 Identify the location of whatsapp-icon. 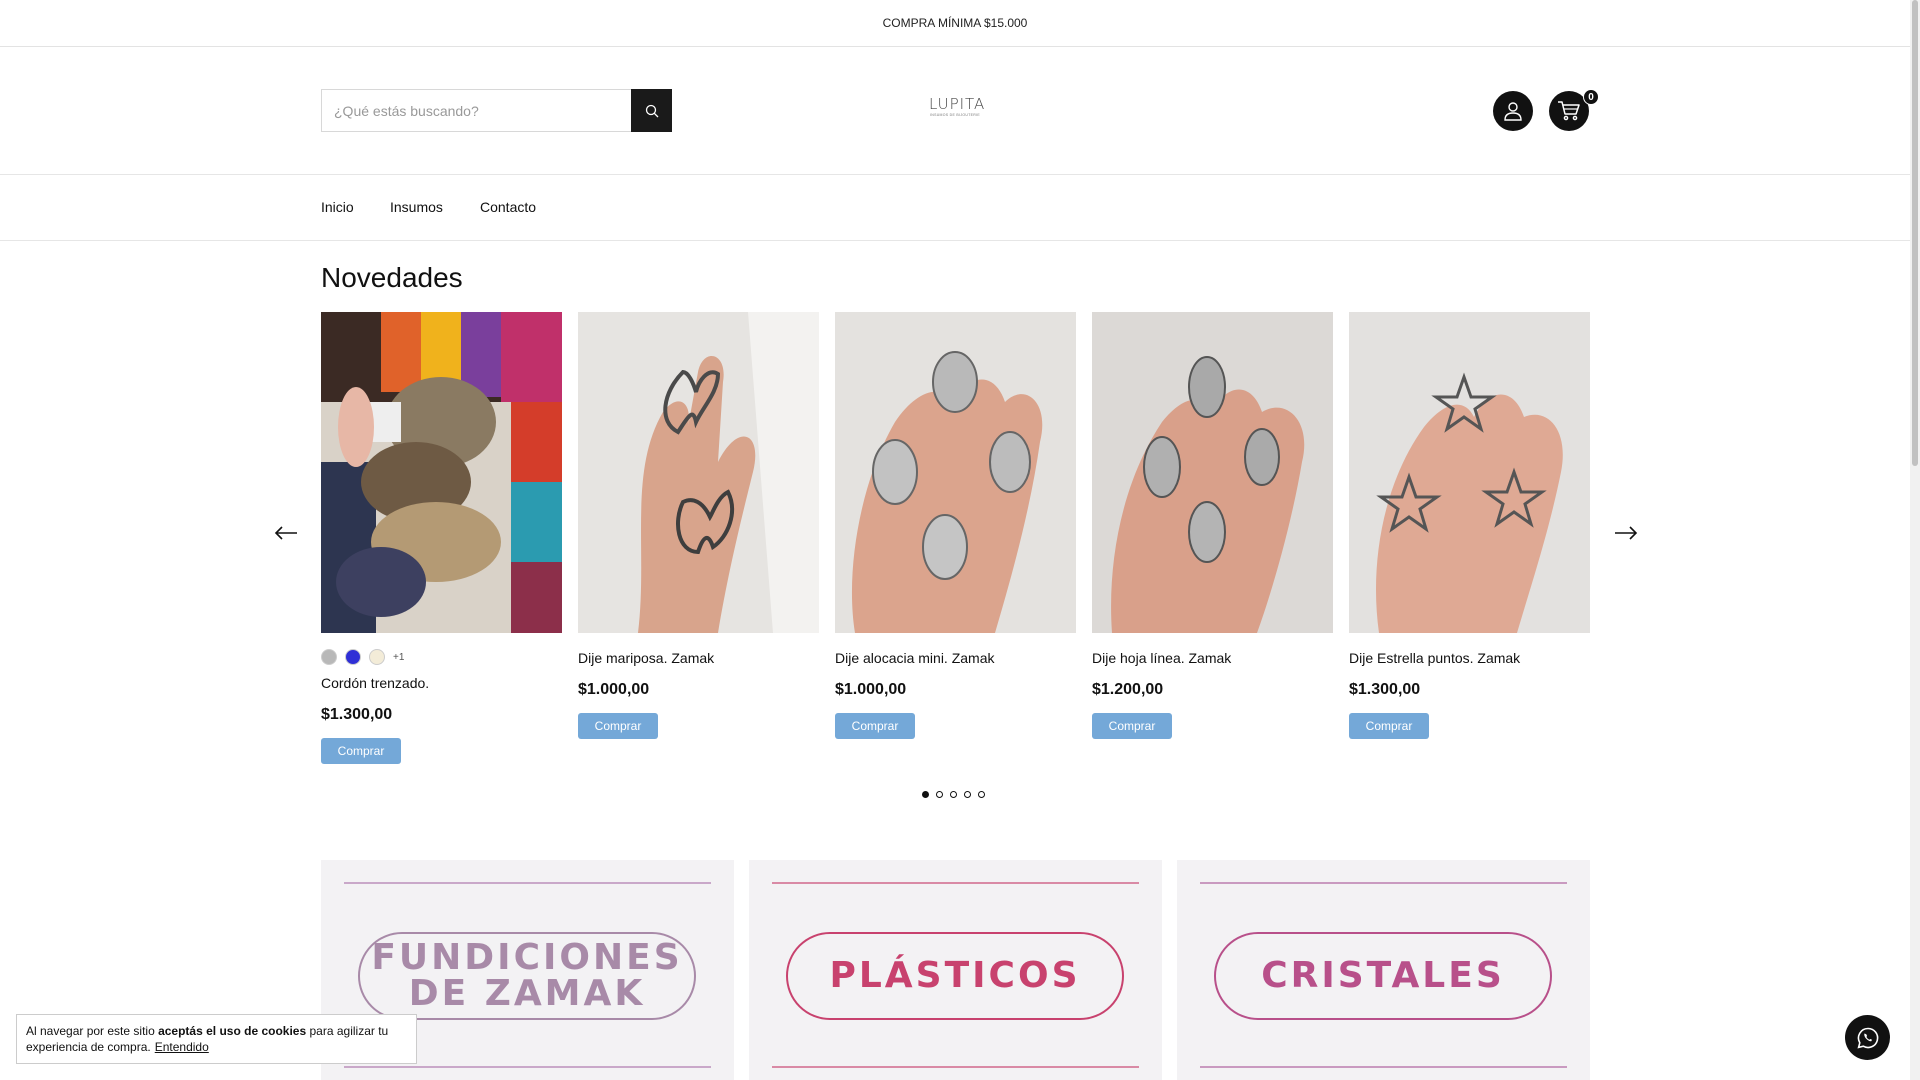
(1867, 1038).